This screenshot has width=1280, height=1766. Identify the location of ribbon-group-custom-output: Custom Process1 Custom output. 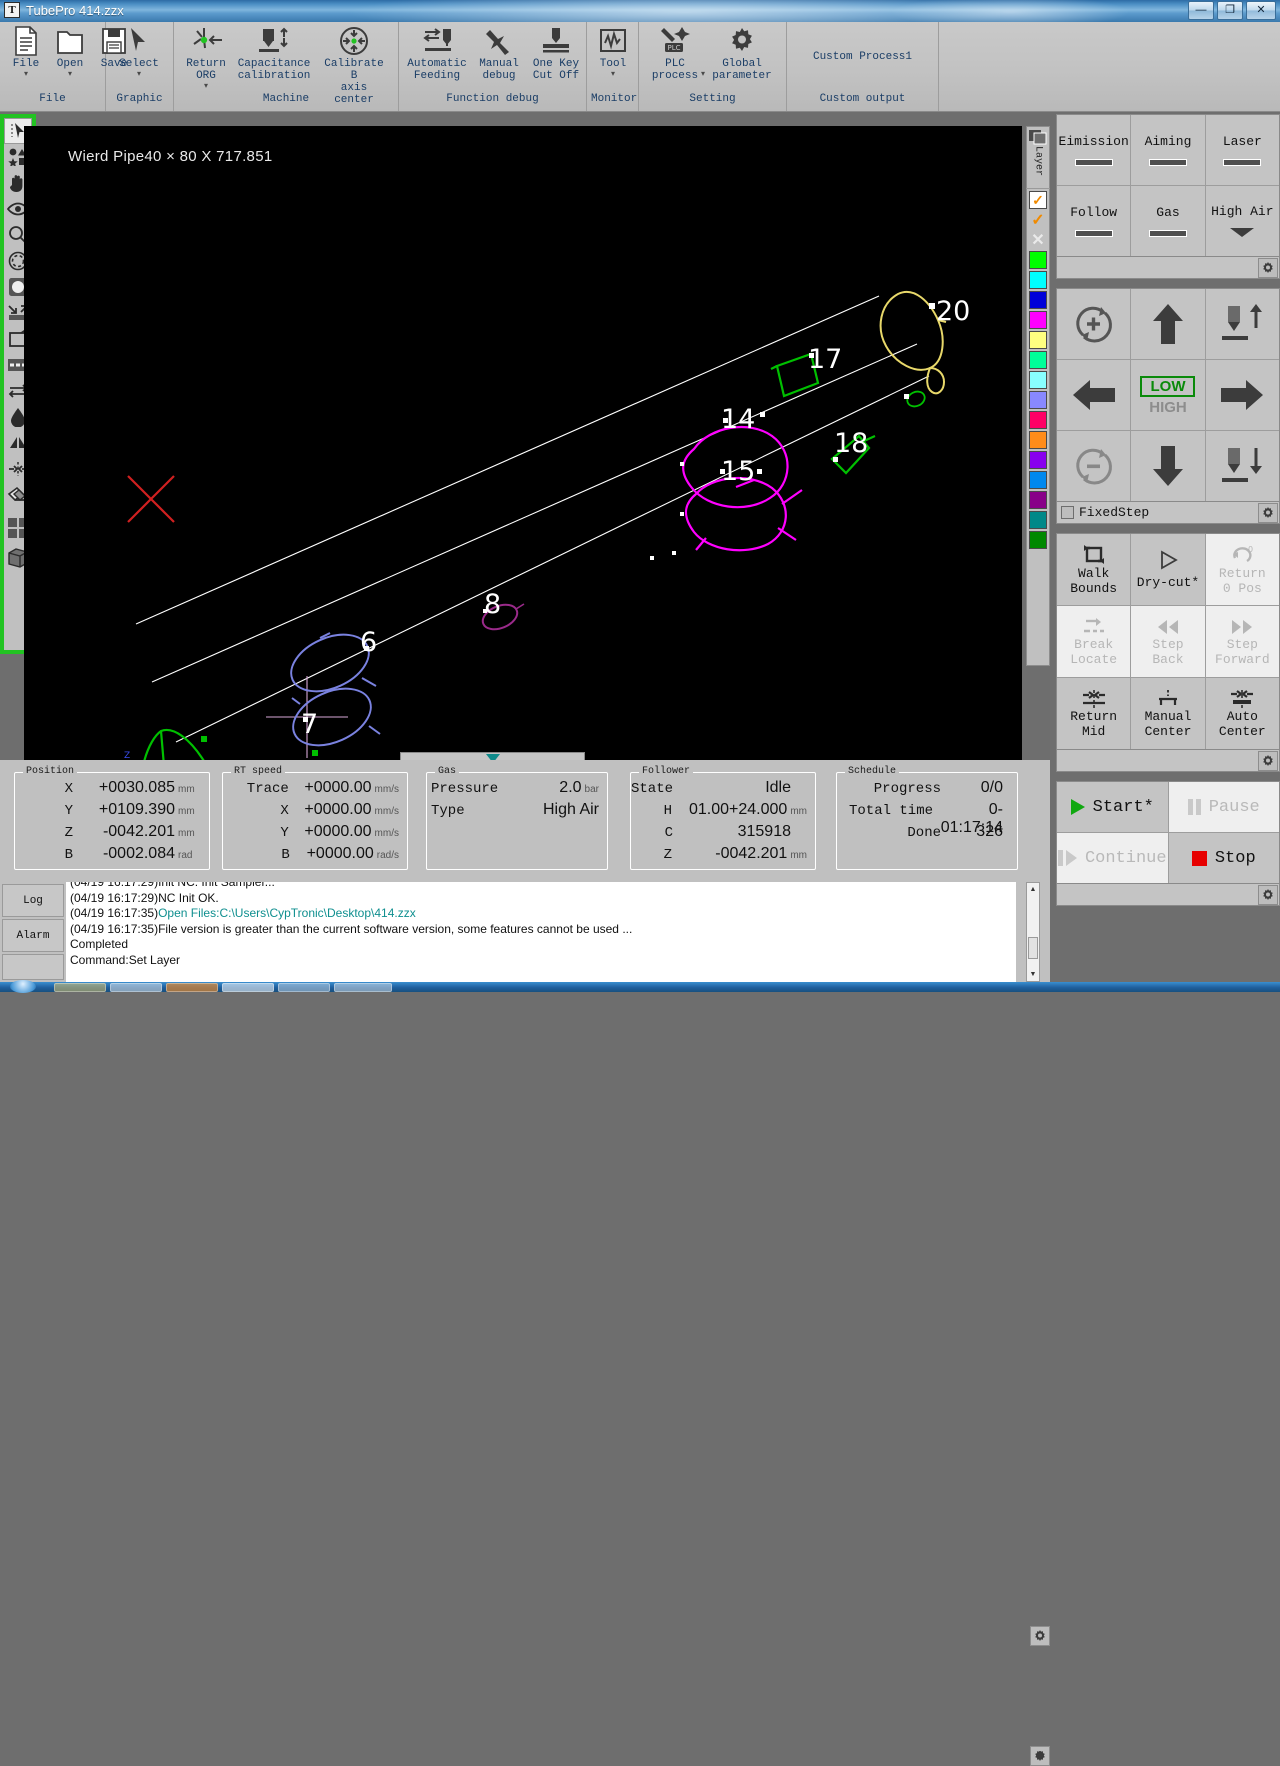
(863, 66).